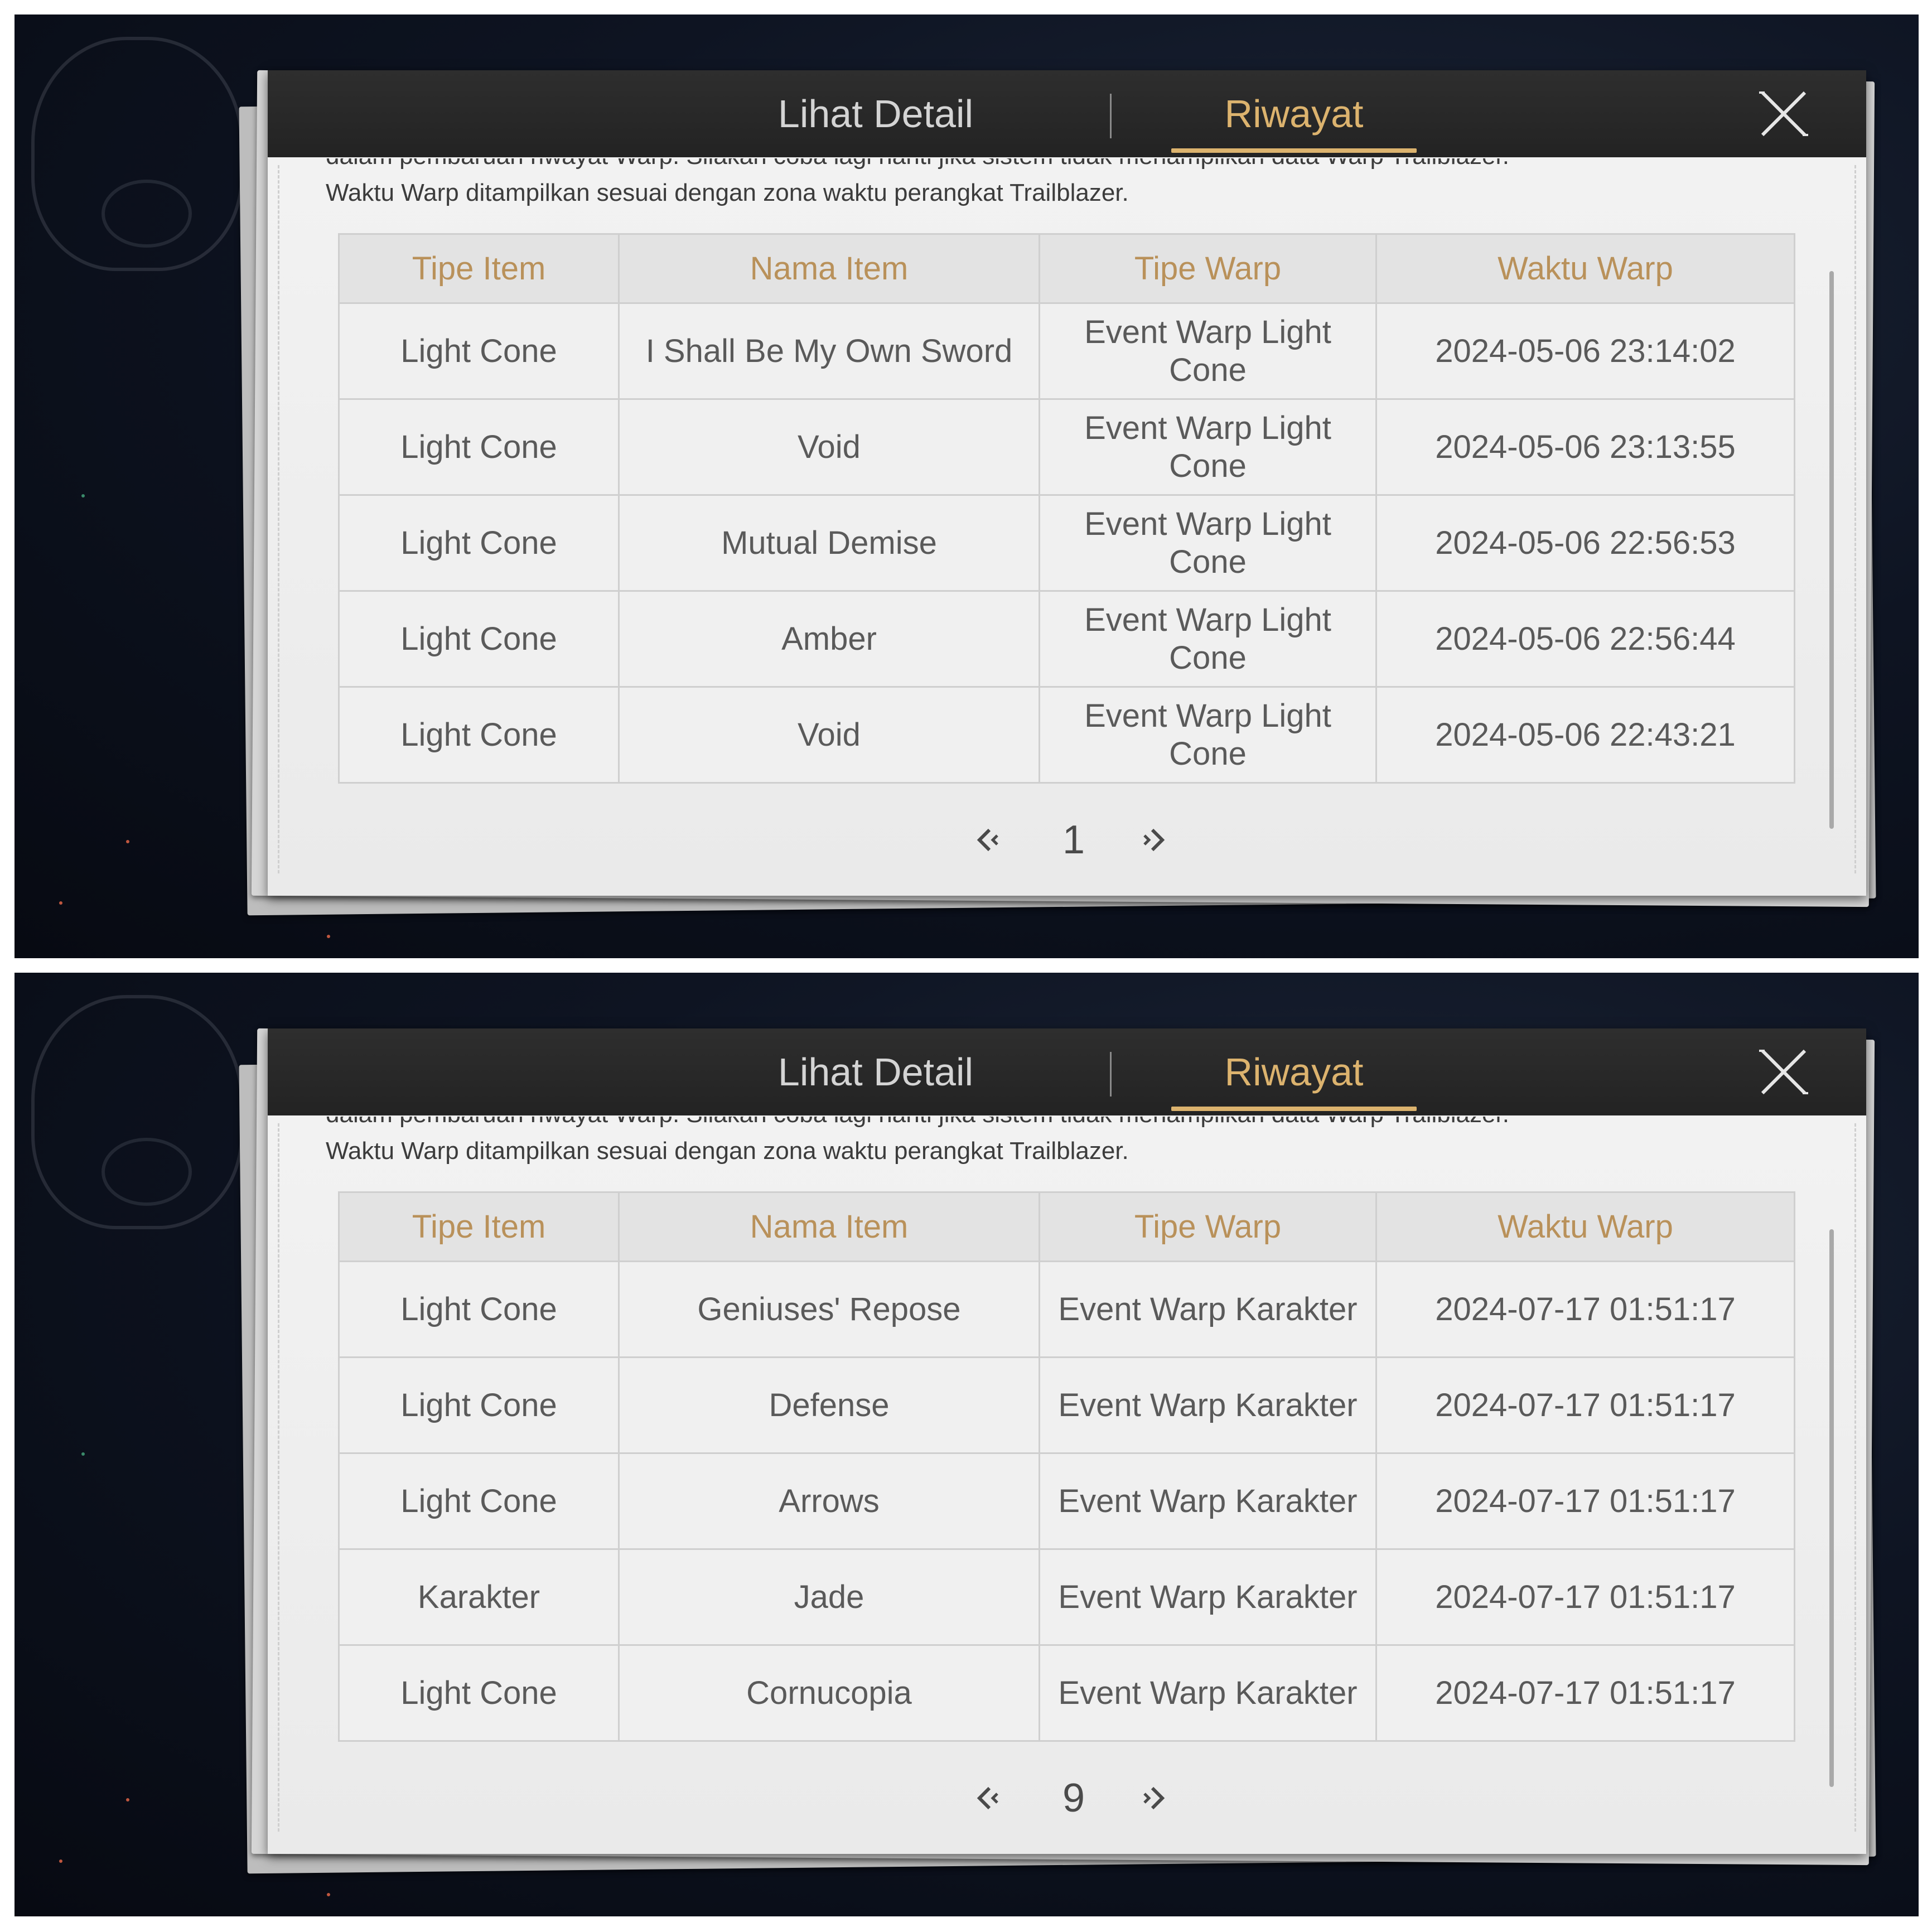 Image resolution: width=1932 pixels, height=1932 pixels. Describe the element at coordinates (1111, 1074) in the screenshot. I see `tab-divider` at that location.